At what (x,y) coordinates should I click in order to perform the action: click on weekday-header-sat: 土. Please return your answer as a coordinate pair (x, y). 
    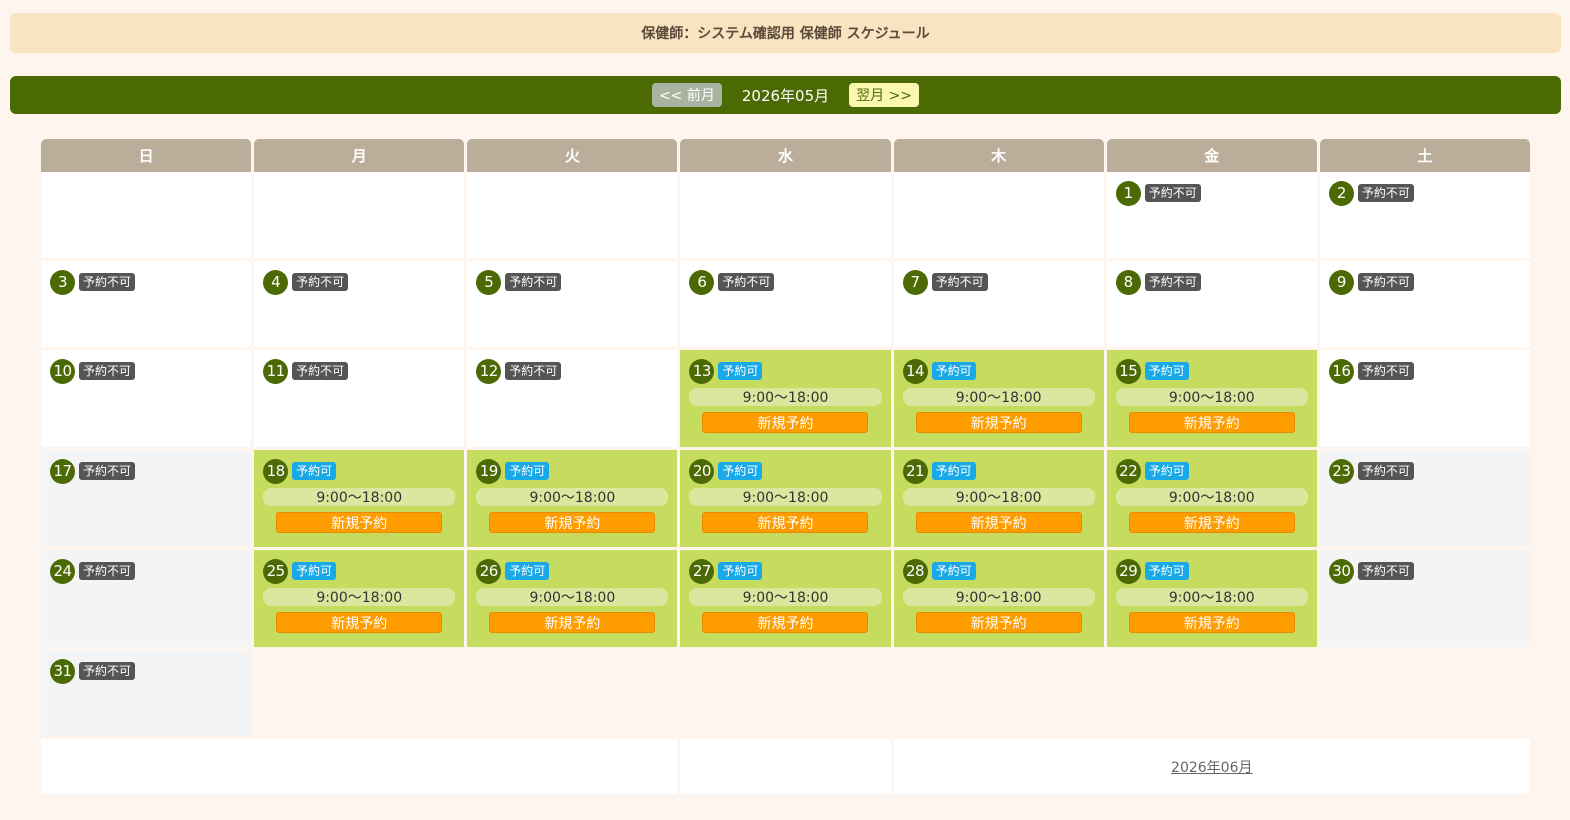
    Looking at the image, I should click on (1424, 155).